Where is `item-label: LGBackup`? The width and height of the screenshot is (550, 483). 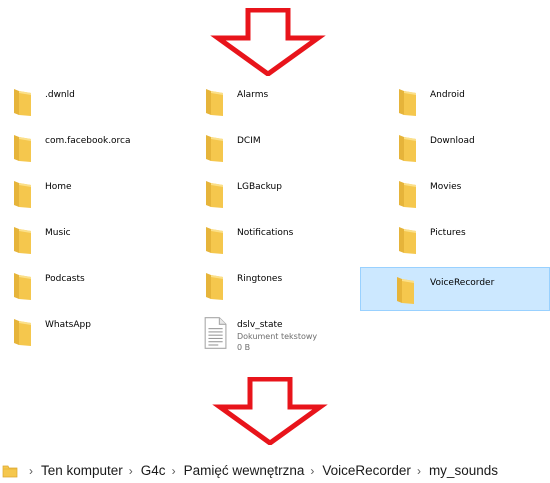
item-label: LGBackup is located at coordinates (259, 187).